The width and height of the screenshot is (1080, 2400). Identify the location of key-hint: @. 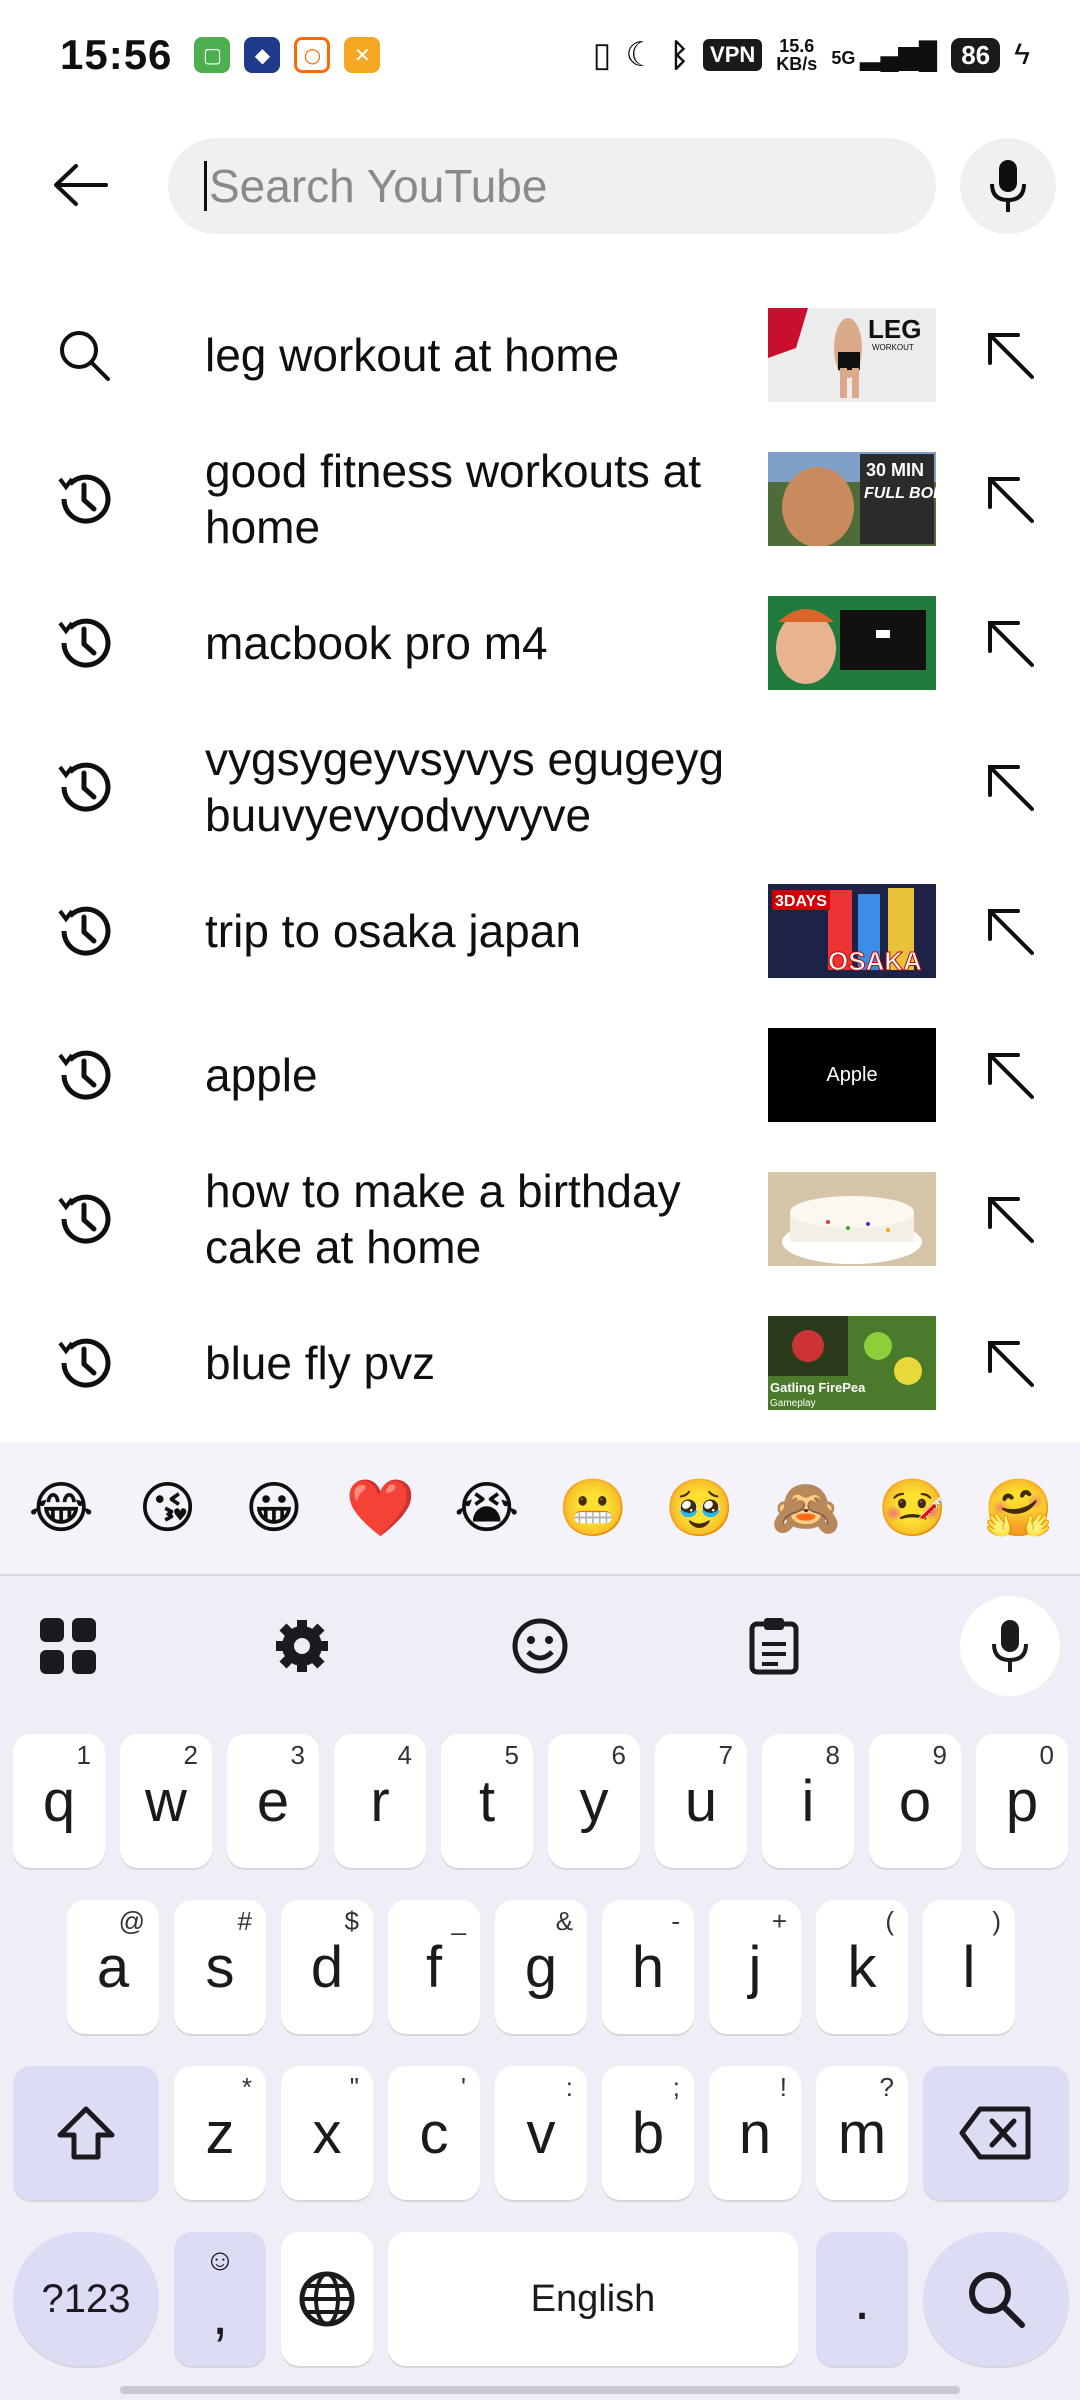
(131, 1921).